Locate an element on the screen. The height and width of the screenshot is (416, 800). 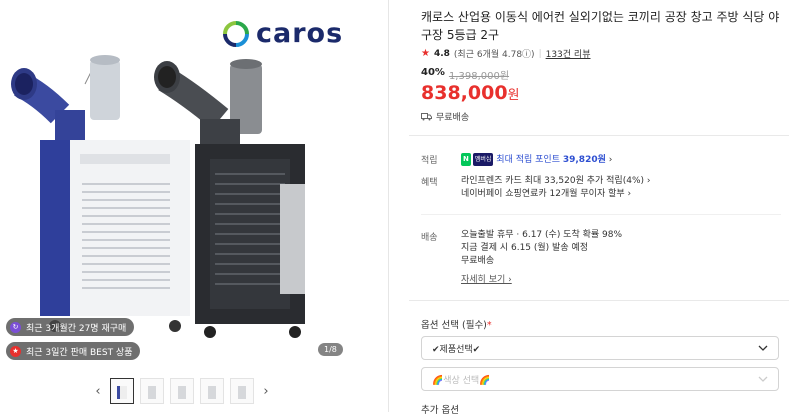
section-divider is located at coordinates (599, 135).